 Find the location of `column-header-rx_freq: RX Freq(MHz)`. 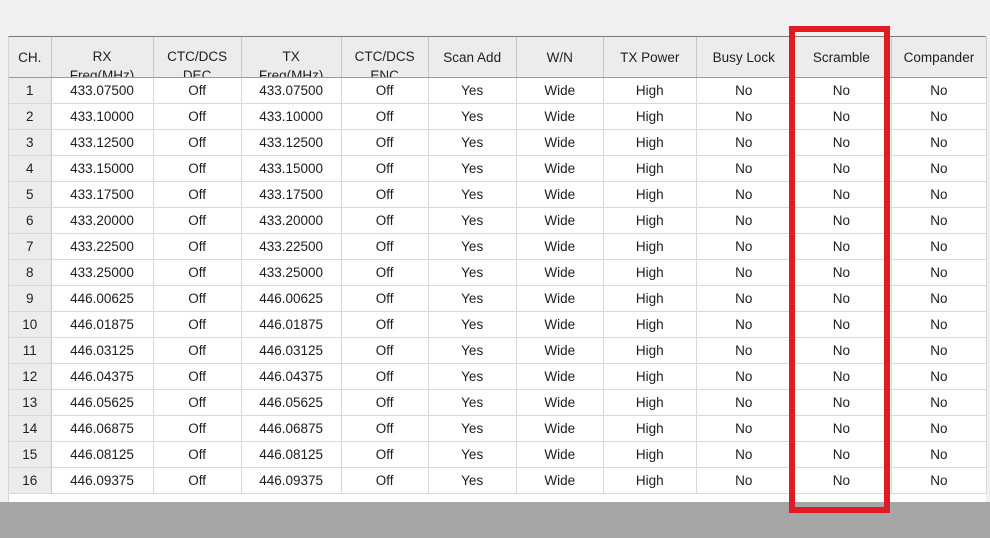

column-header-rx_freq: RX Freq(MHz) is located at coordinates (102, 57).